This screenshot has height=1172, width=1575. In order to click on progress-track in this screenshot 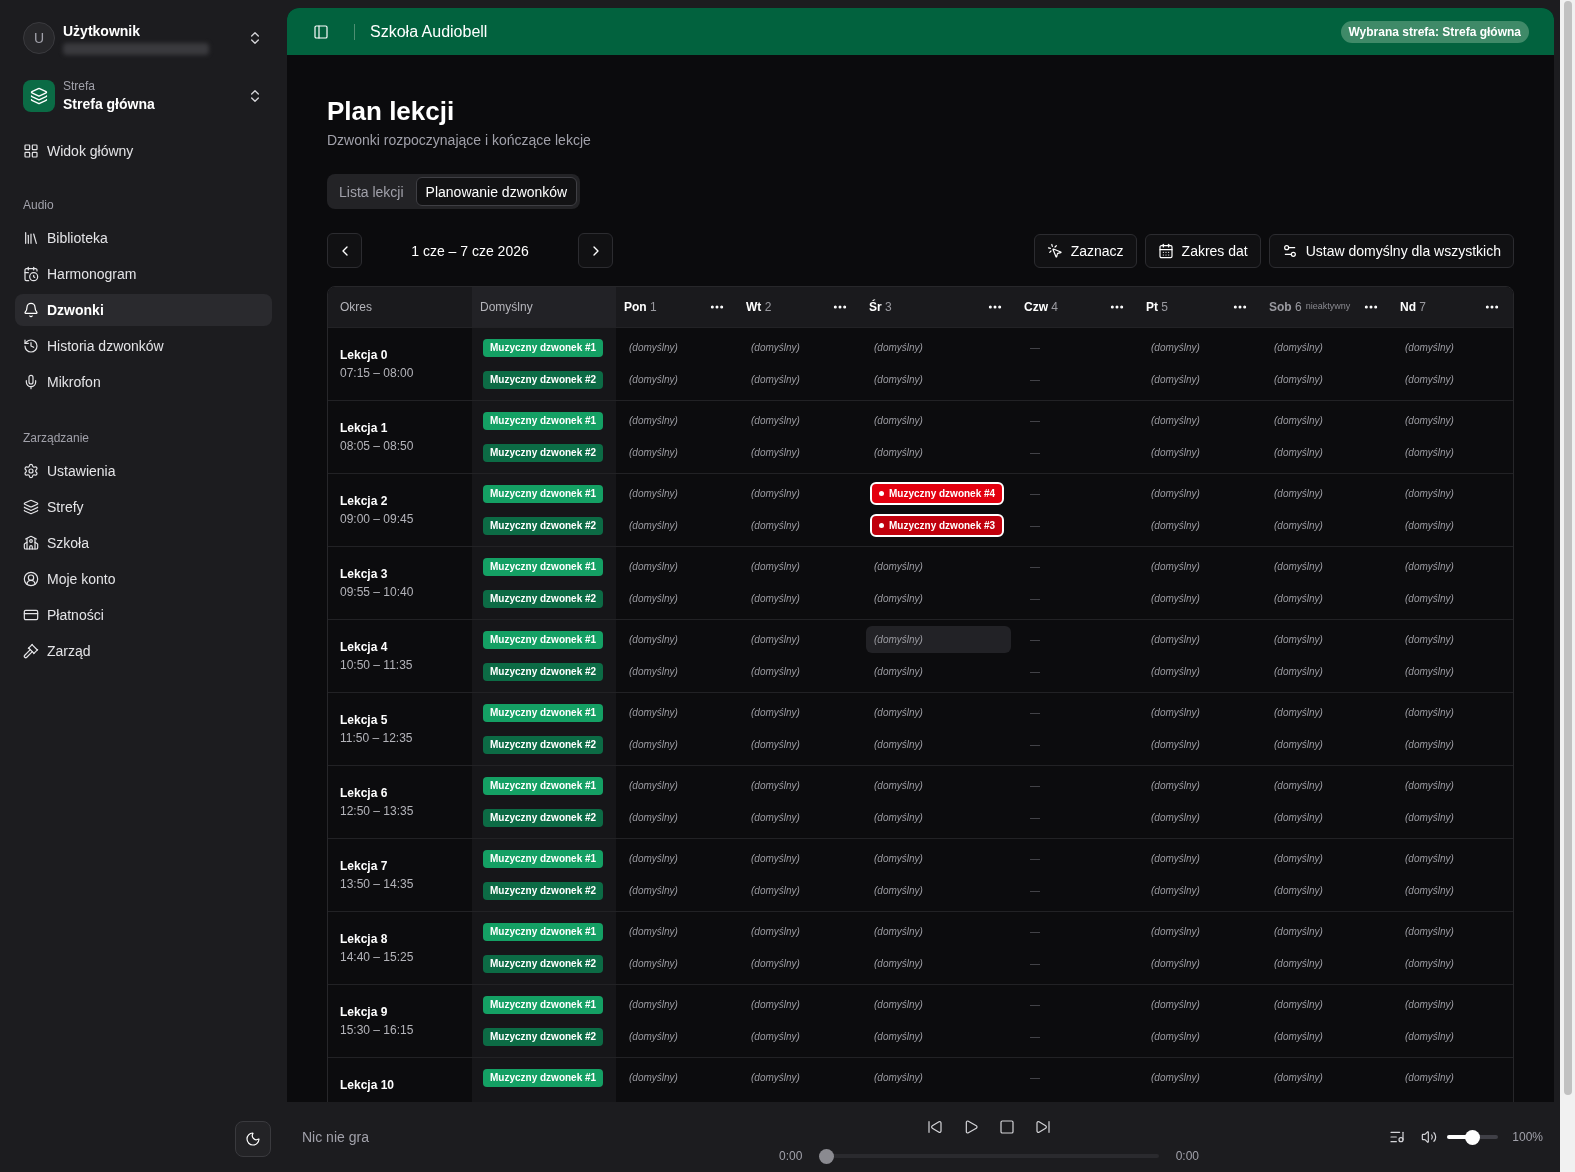, I will do `click(989, 1156)`.